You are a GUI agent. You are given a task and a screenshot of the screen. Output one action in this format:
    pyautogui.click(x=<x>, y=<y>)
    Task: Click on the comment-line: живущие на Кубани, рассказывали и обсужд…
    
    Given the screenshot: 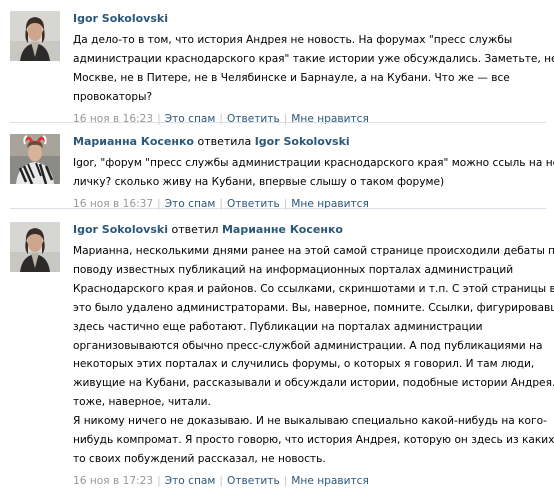 What is the action you would take?
    pyautogui.click(x=313, y=383)
    